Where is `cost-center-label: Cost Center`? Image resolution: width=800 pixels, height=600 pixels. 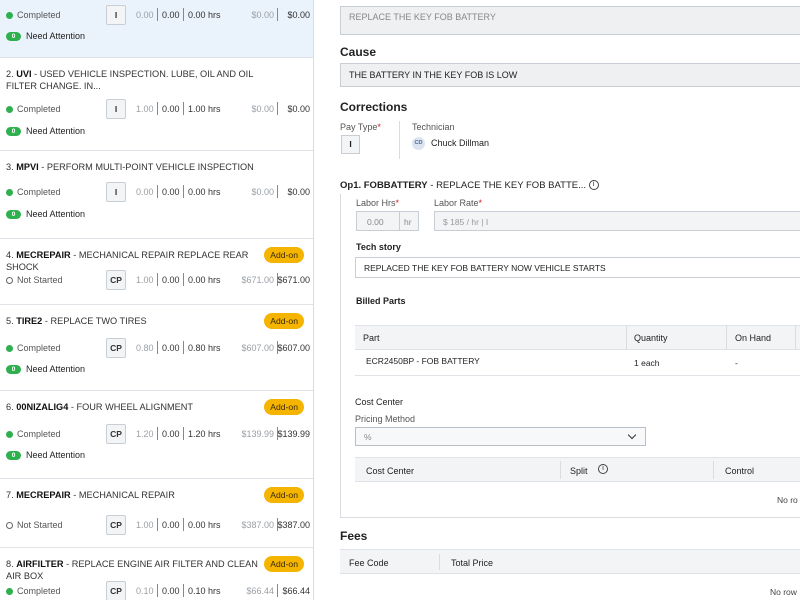 cost-center-label: Cost Center is located at coordinates (379, 402).